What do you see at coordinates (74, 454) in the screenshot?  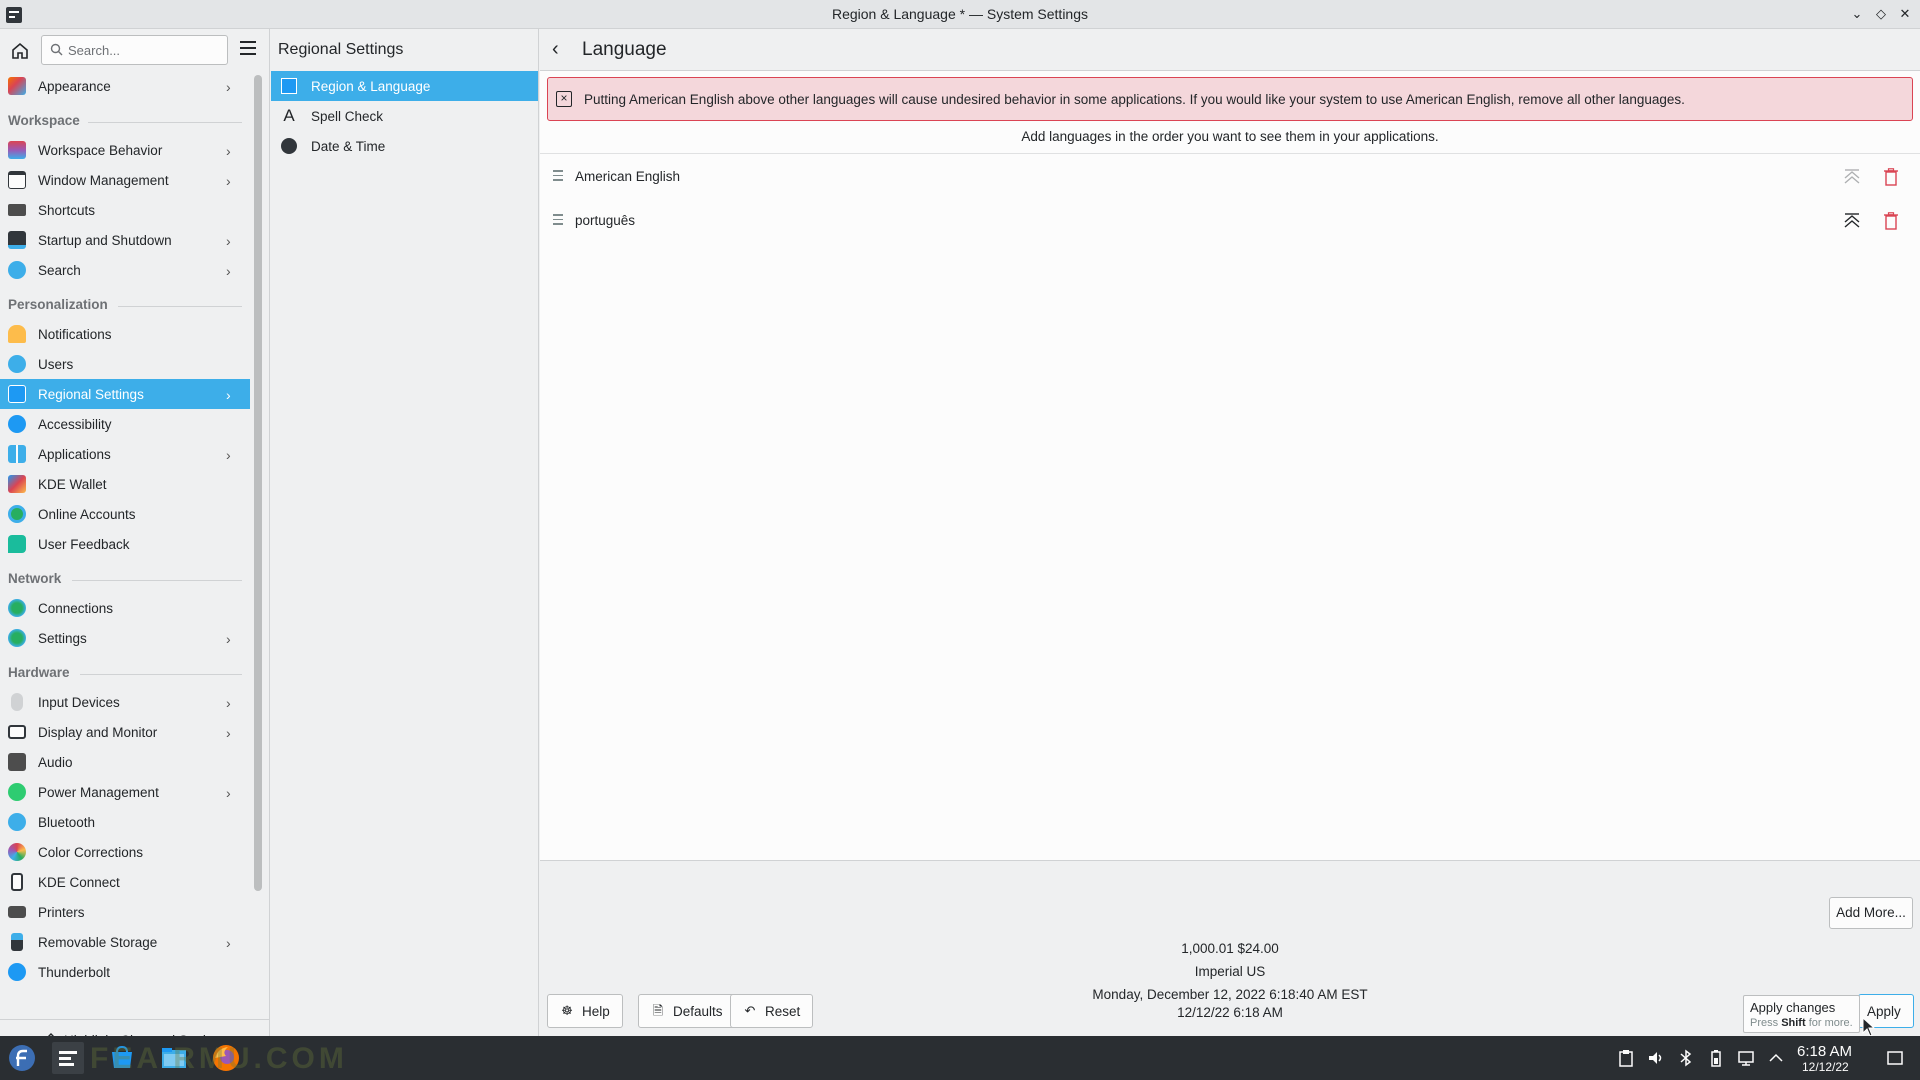 I see `sidebar-item-label: Applications` at bounding box center [74, 454].